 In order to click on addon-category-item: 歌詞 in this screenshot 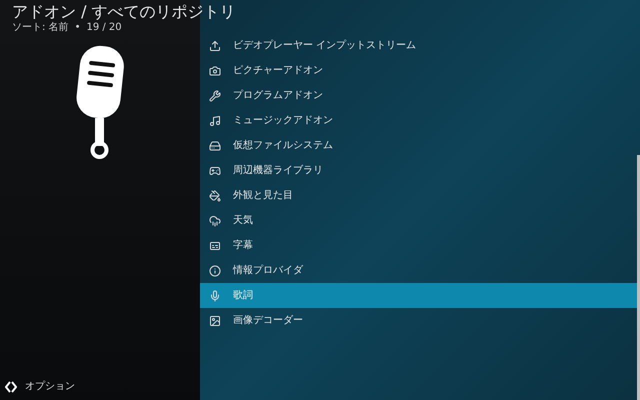, I will do `click(418, 295)`.